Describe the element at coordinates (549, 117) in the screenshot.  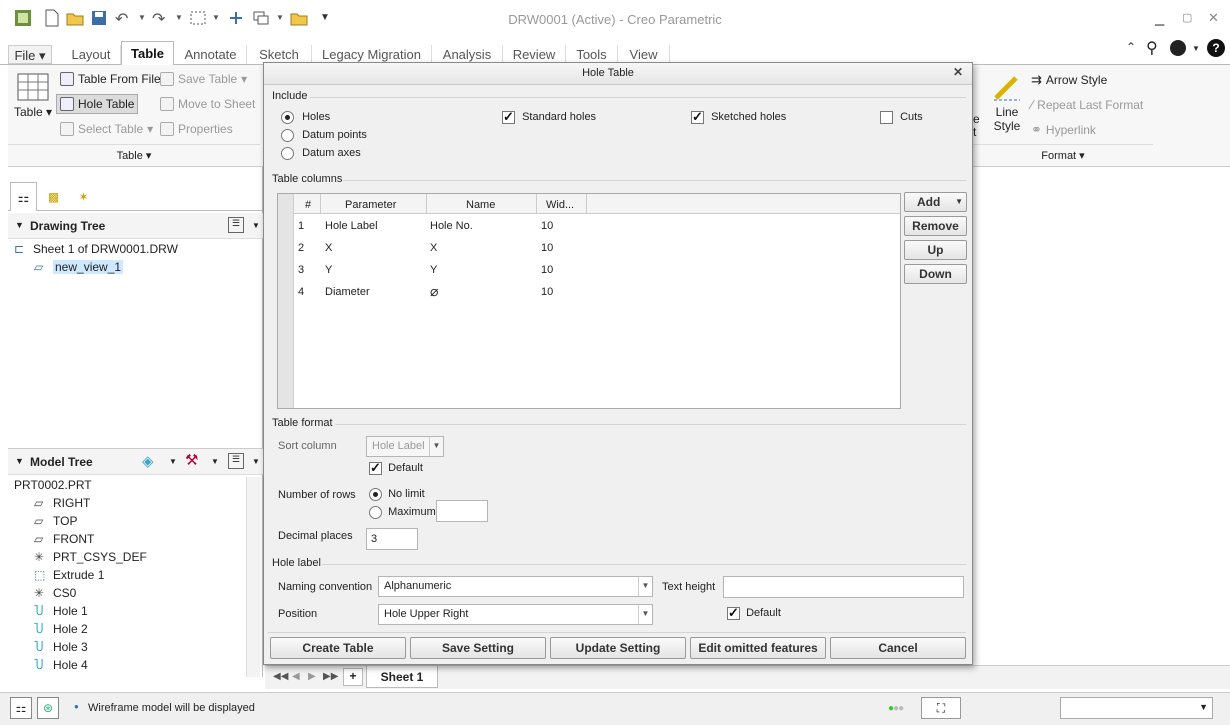
I see `standard-holes-checkbox: Standard holes` at that location.